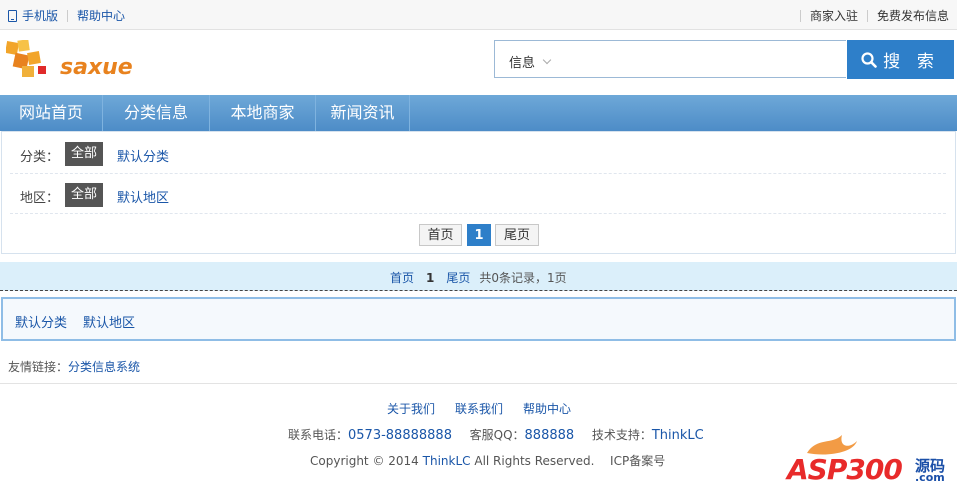 The image size is (957, 486). What do you see at coordinates (478, 383) in the screenshot?
I see `footer-divider` at bounding box center [478, 383].